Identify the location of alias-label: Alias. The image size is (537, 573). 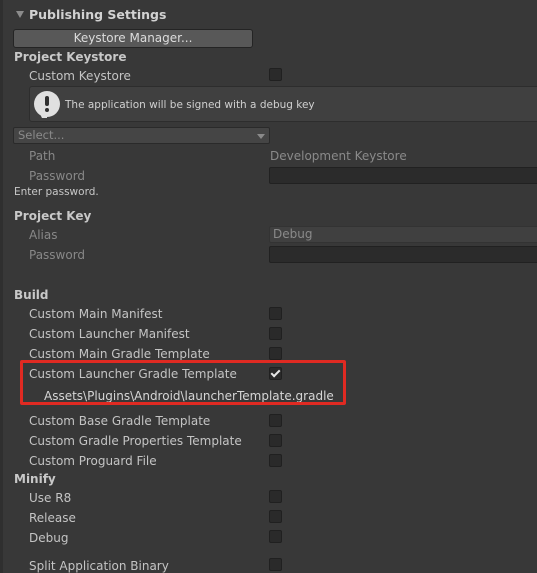
(43, 235).